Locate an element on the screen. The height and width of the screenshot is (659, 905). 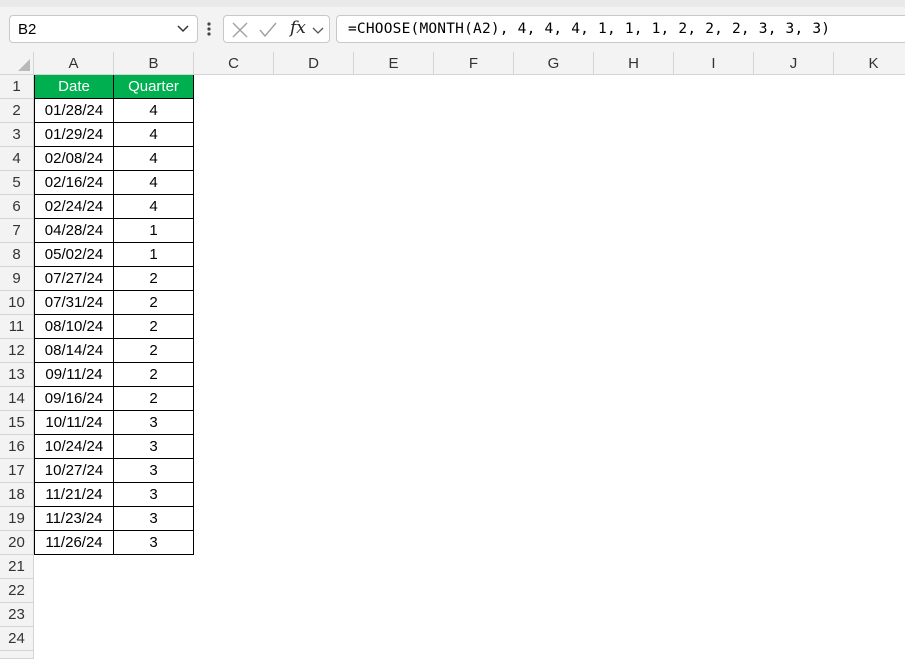
select-all-button is located at coordinates (17, 63).